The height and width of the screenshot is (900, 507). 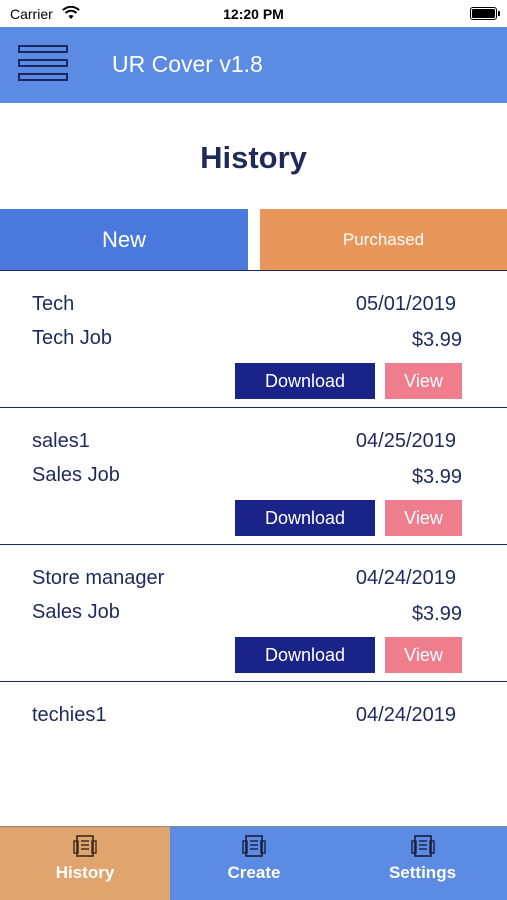 I want to click on tab-bar-history-label: History, so click(x=85, y=872).